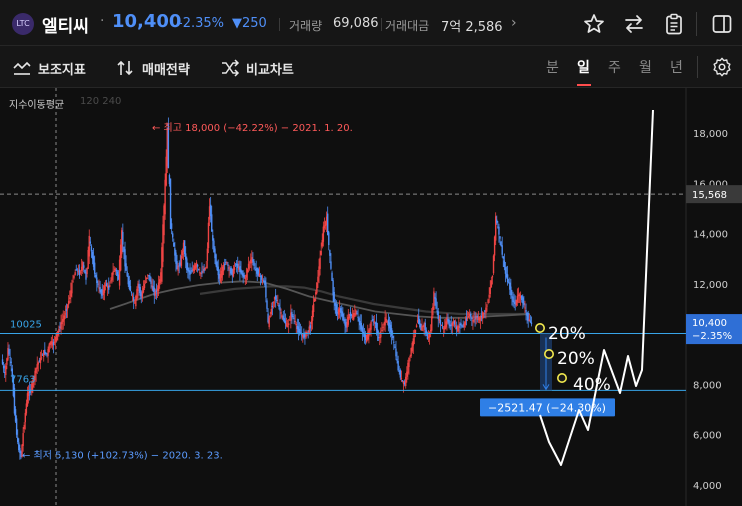 The image size is (742, 506). Describe the element at coordinates (101, 101) in the screenshot. I see `ma-indicator-params: 120 240` at that location.